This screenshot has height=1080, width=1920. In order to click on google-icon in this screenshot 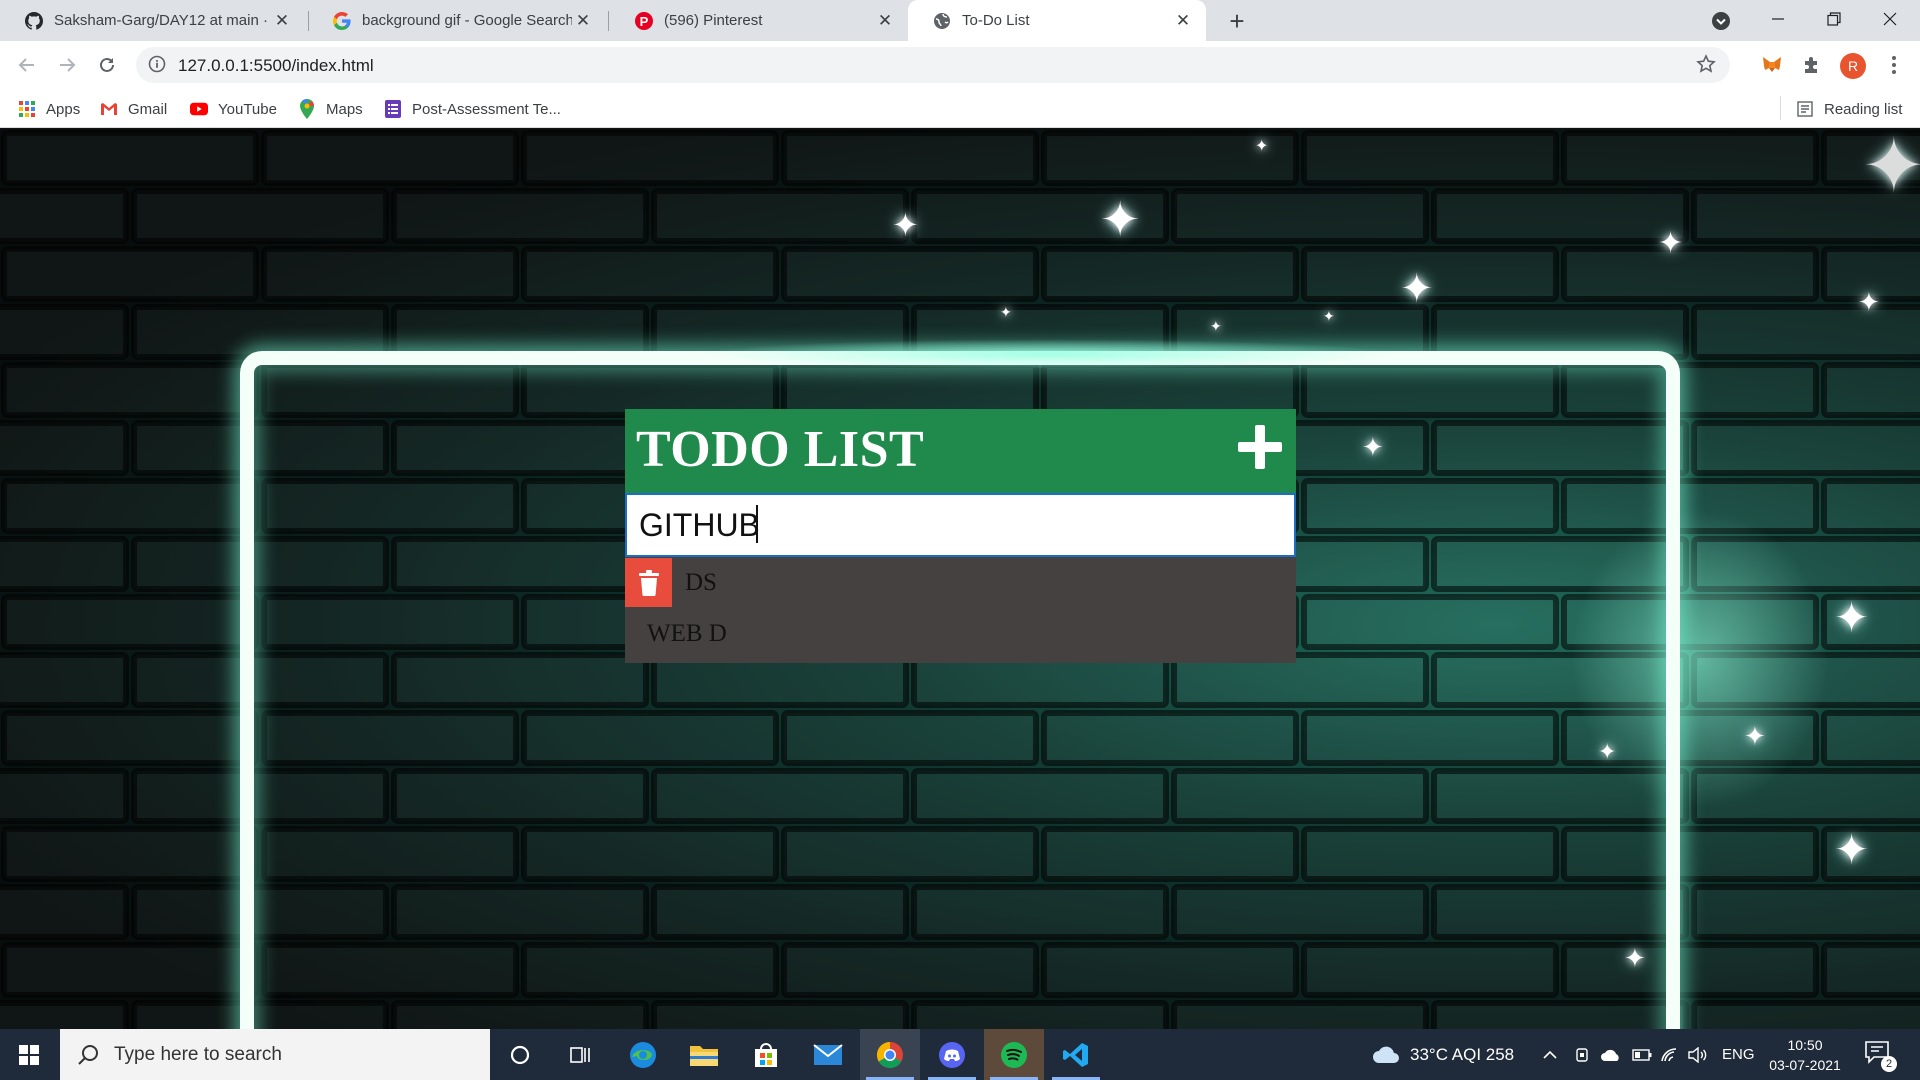, I will do `click(342, 21)`.